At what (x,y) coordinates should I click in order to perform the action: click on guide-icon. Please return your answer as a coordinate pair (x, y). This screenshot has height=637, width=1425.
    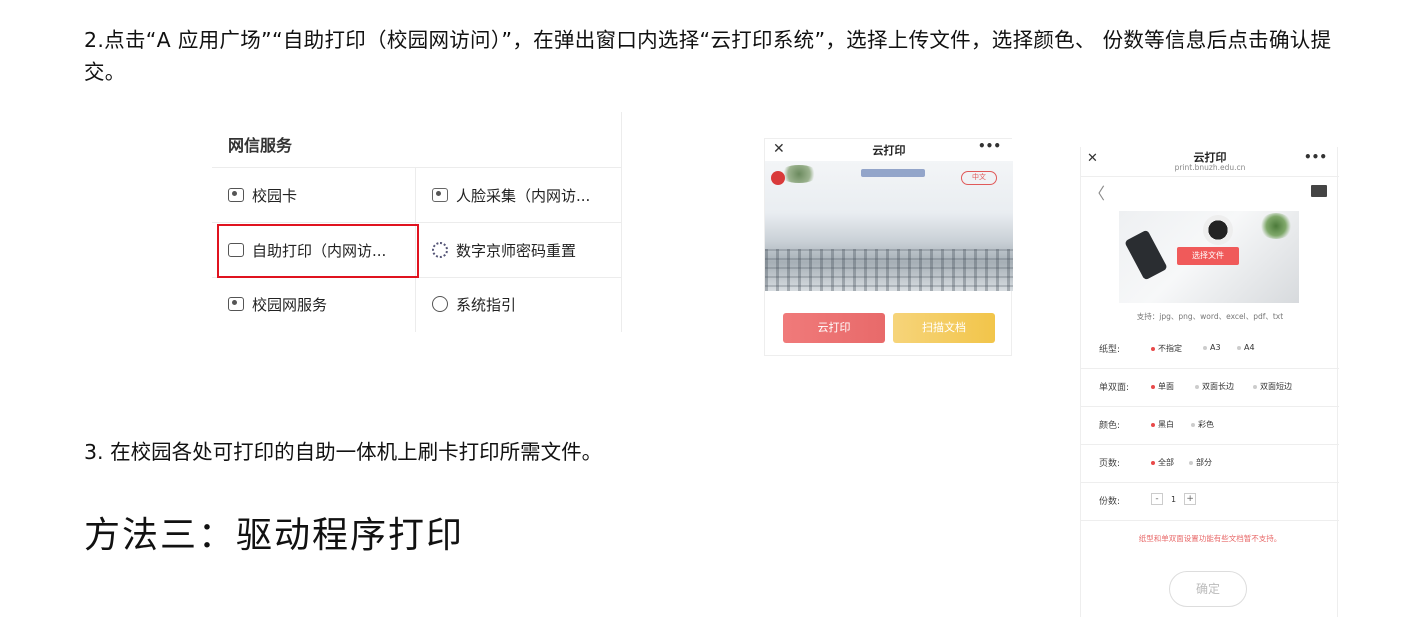
    Looking at the image, I should click on (440, 304).